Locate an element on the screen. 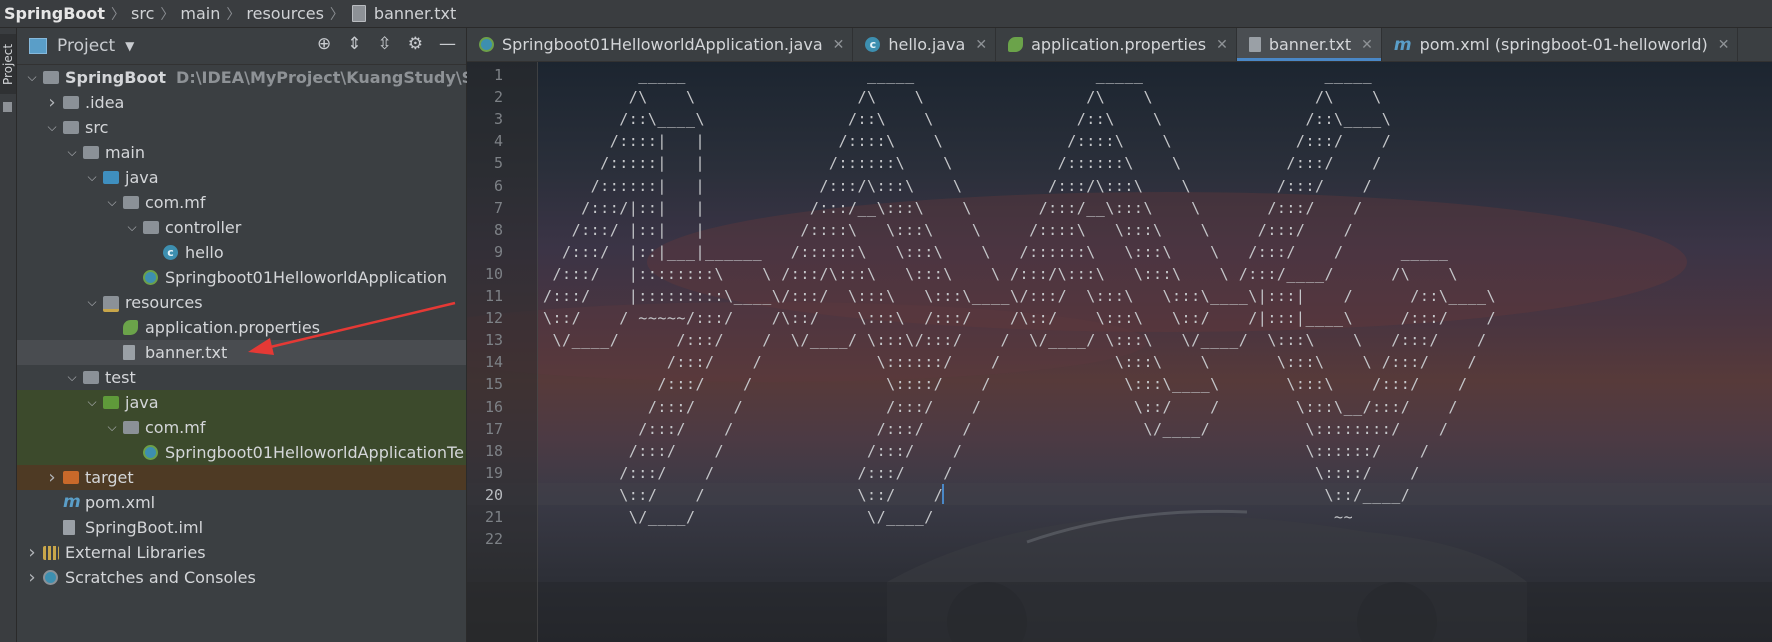 The image size is (1772, 642). editor-tab-label: pom.xml (springboot-01-helloworld) is located at coordinates (1563, 44).